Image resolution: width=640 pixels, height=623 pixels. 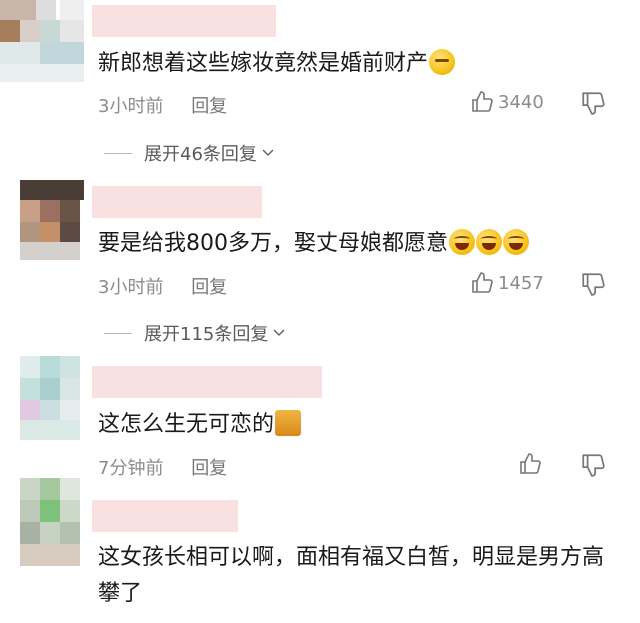 I want to click on comment-meta: 7分钟前 回复, so click(x=162, y=467).